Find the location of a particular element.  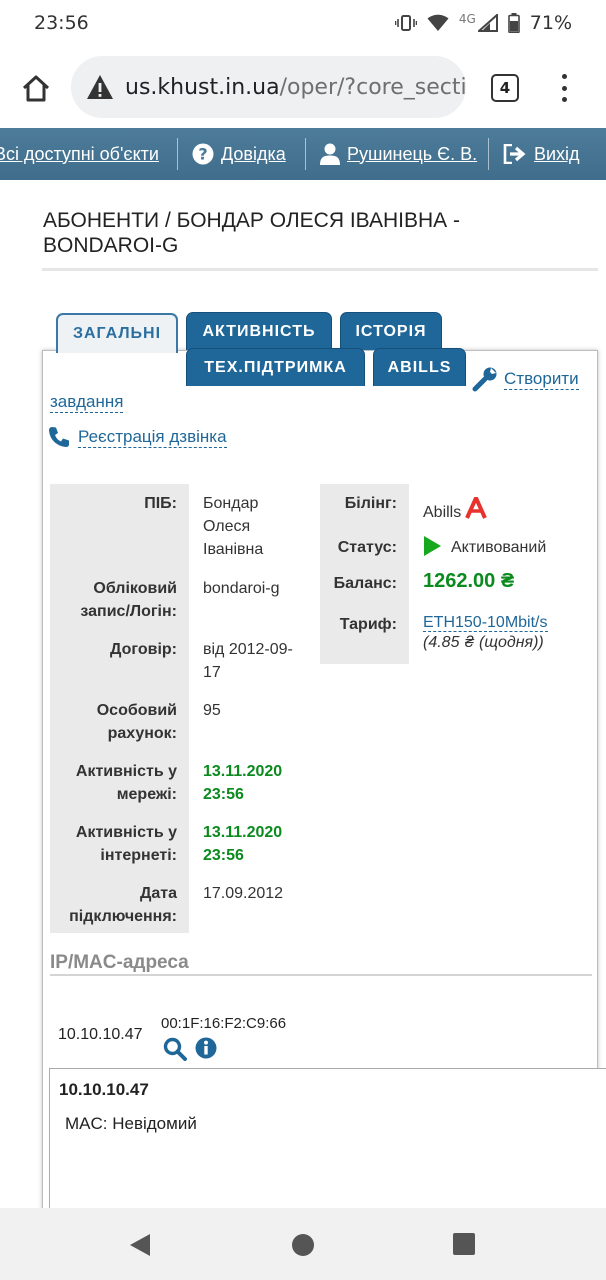

fio-value: Бондар Олеся Іванівна is located at coordinates (233, 526).